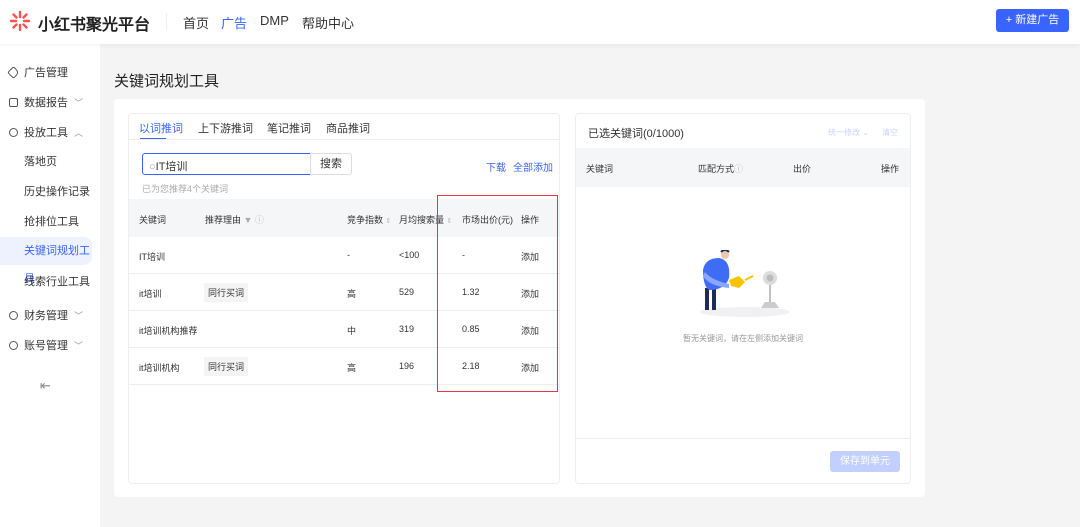 The width and height of the screenshot is (1080, 527). I want to click on tools-icon, so click(13, 132).